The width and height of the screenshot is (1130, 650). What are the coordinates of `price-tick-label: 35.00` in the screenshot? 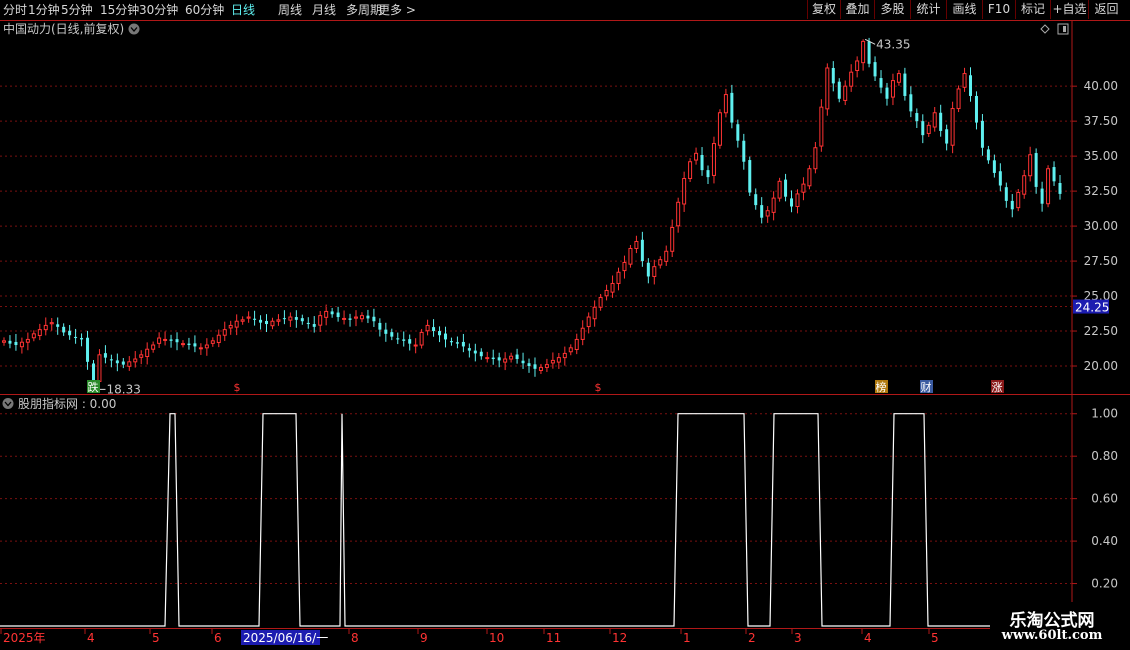 It's located at (1101, 156).